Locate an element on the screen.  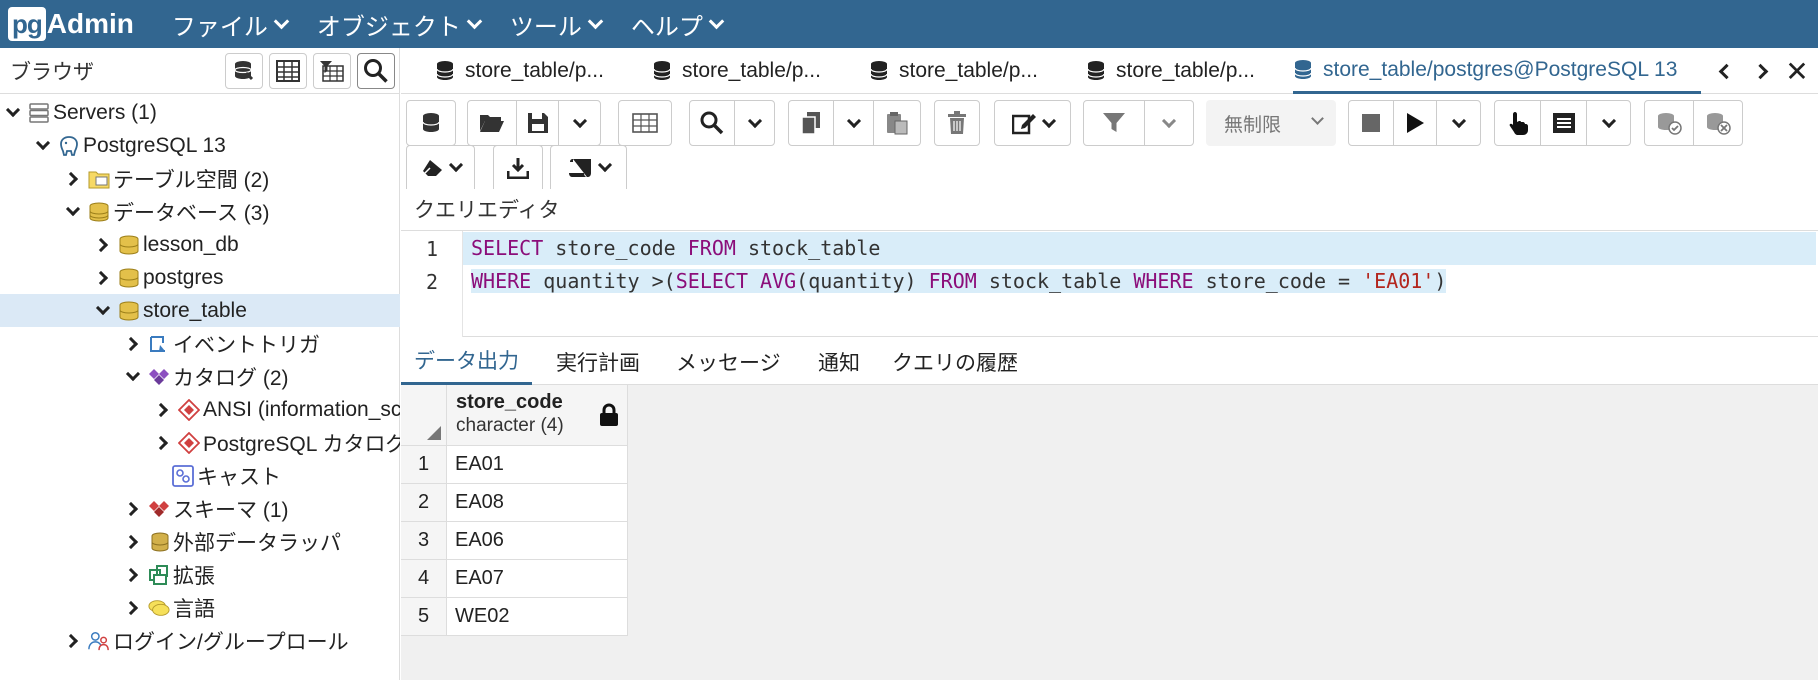
tree-node-extensions: 拡張 is located at coordinates (200, 574).